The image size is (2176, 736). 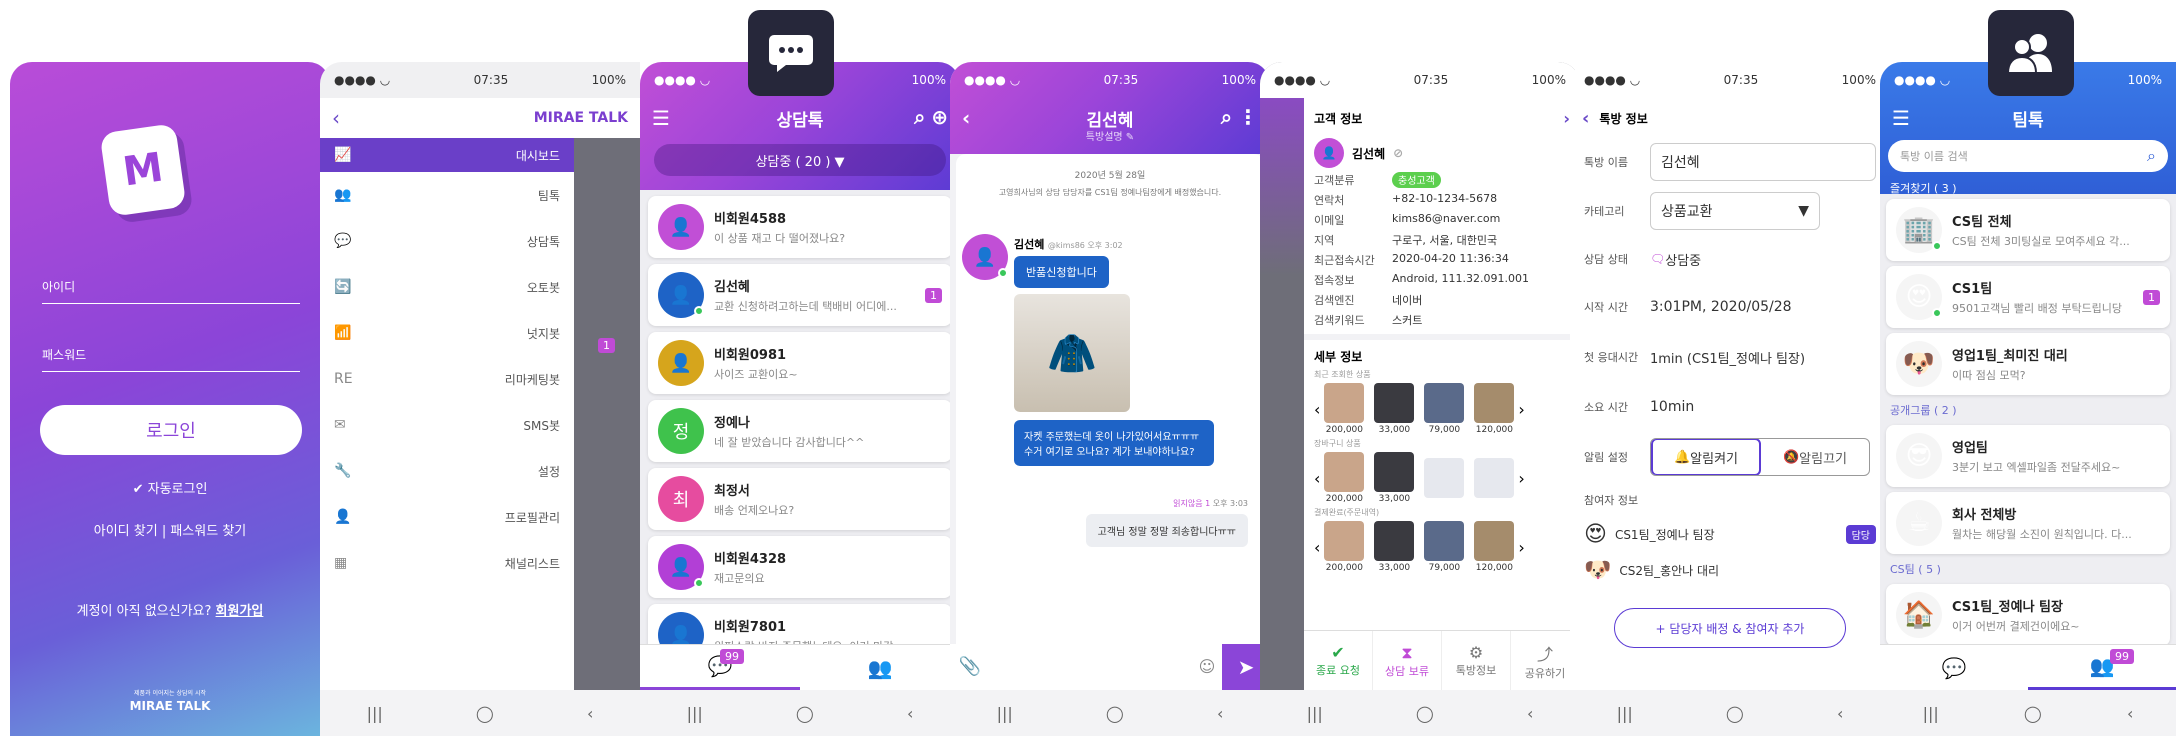 What do you see at coordinates (800, 295) in the screenshot?
I see `conversation-item: 👤 김선혜 교환 신청하려고하는데 택배비 어디에... 1` at bounding box center [800, 295].